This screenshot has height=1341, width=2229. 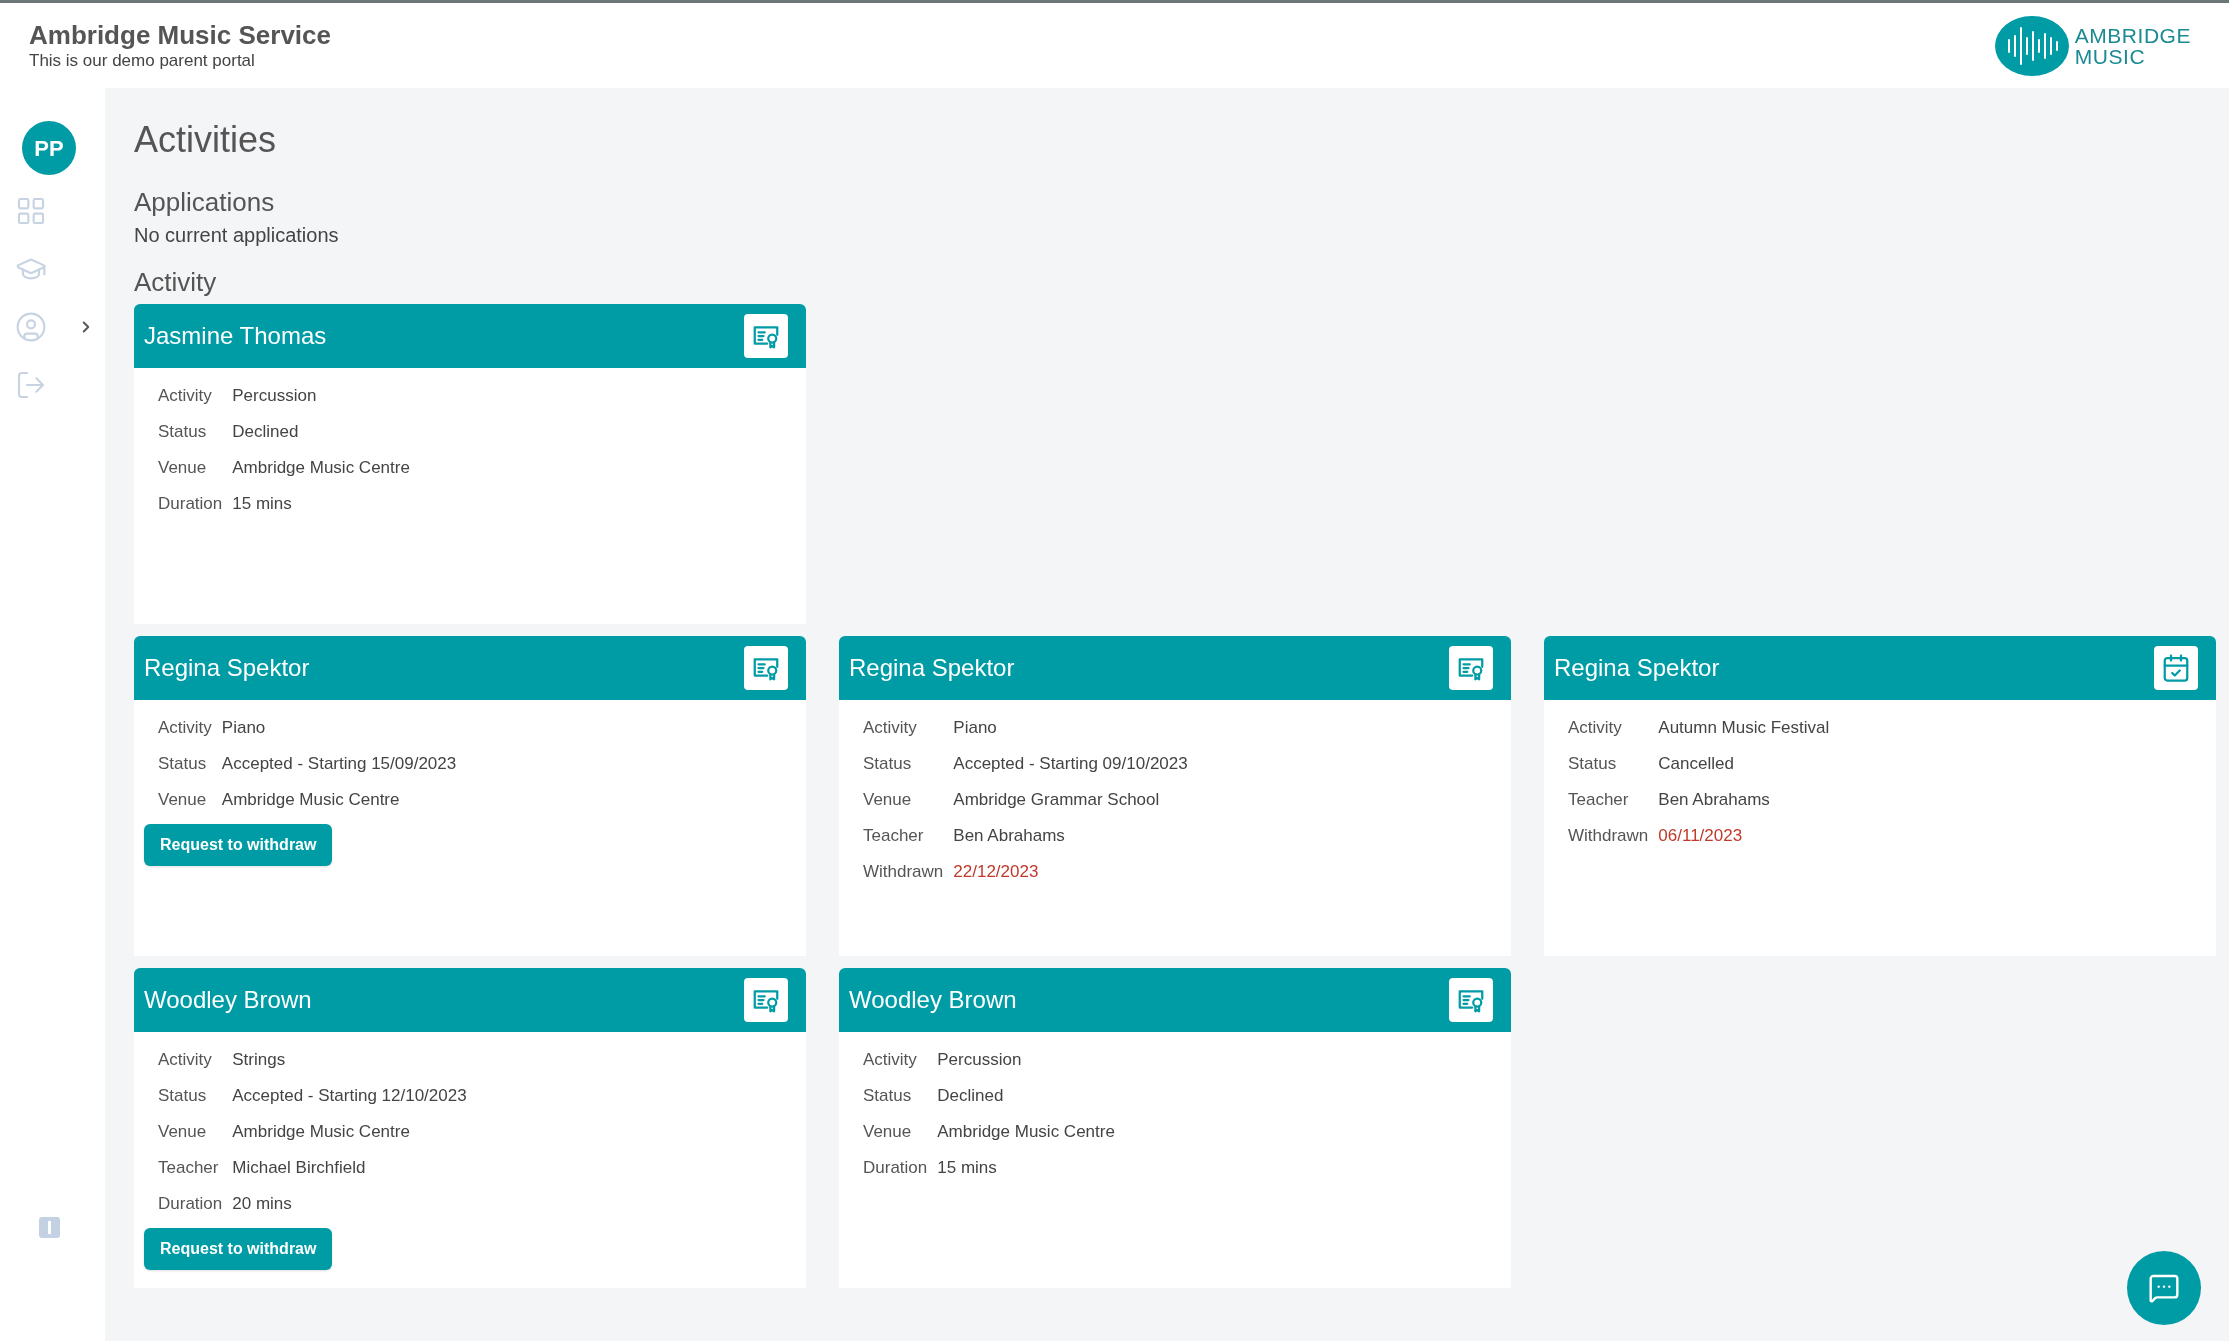 I want to click on logo-text: AMBRIDGE, so click(x=2132, y=35).